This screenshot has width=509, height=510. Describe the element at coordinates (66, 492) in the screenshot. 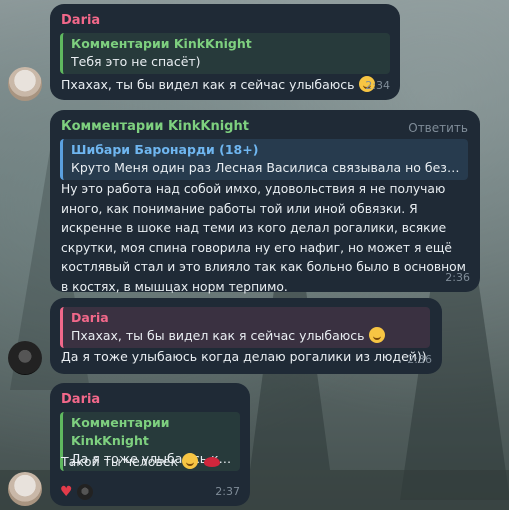

I see `heart-icon: ♥` at that location.